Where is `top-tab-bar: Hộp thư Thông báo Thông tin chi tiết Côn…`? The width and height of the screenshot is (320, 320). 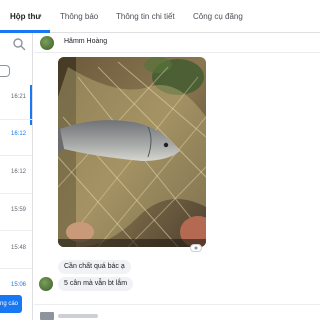
top-tab-bar: Hộp thư Thông báo Thông tin chi tiết Côn… is located at coordinates (160, 16).